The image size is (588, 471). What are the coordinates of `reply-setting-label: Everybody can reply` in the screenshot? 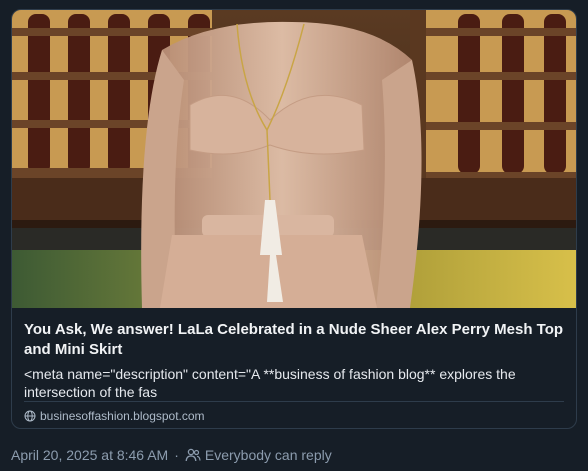 It's located at (268, 455).